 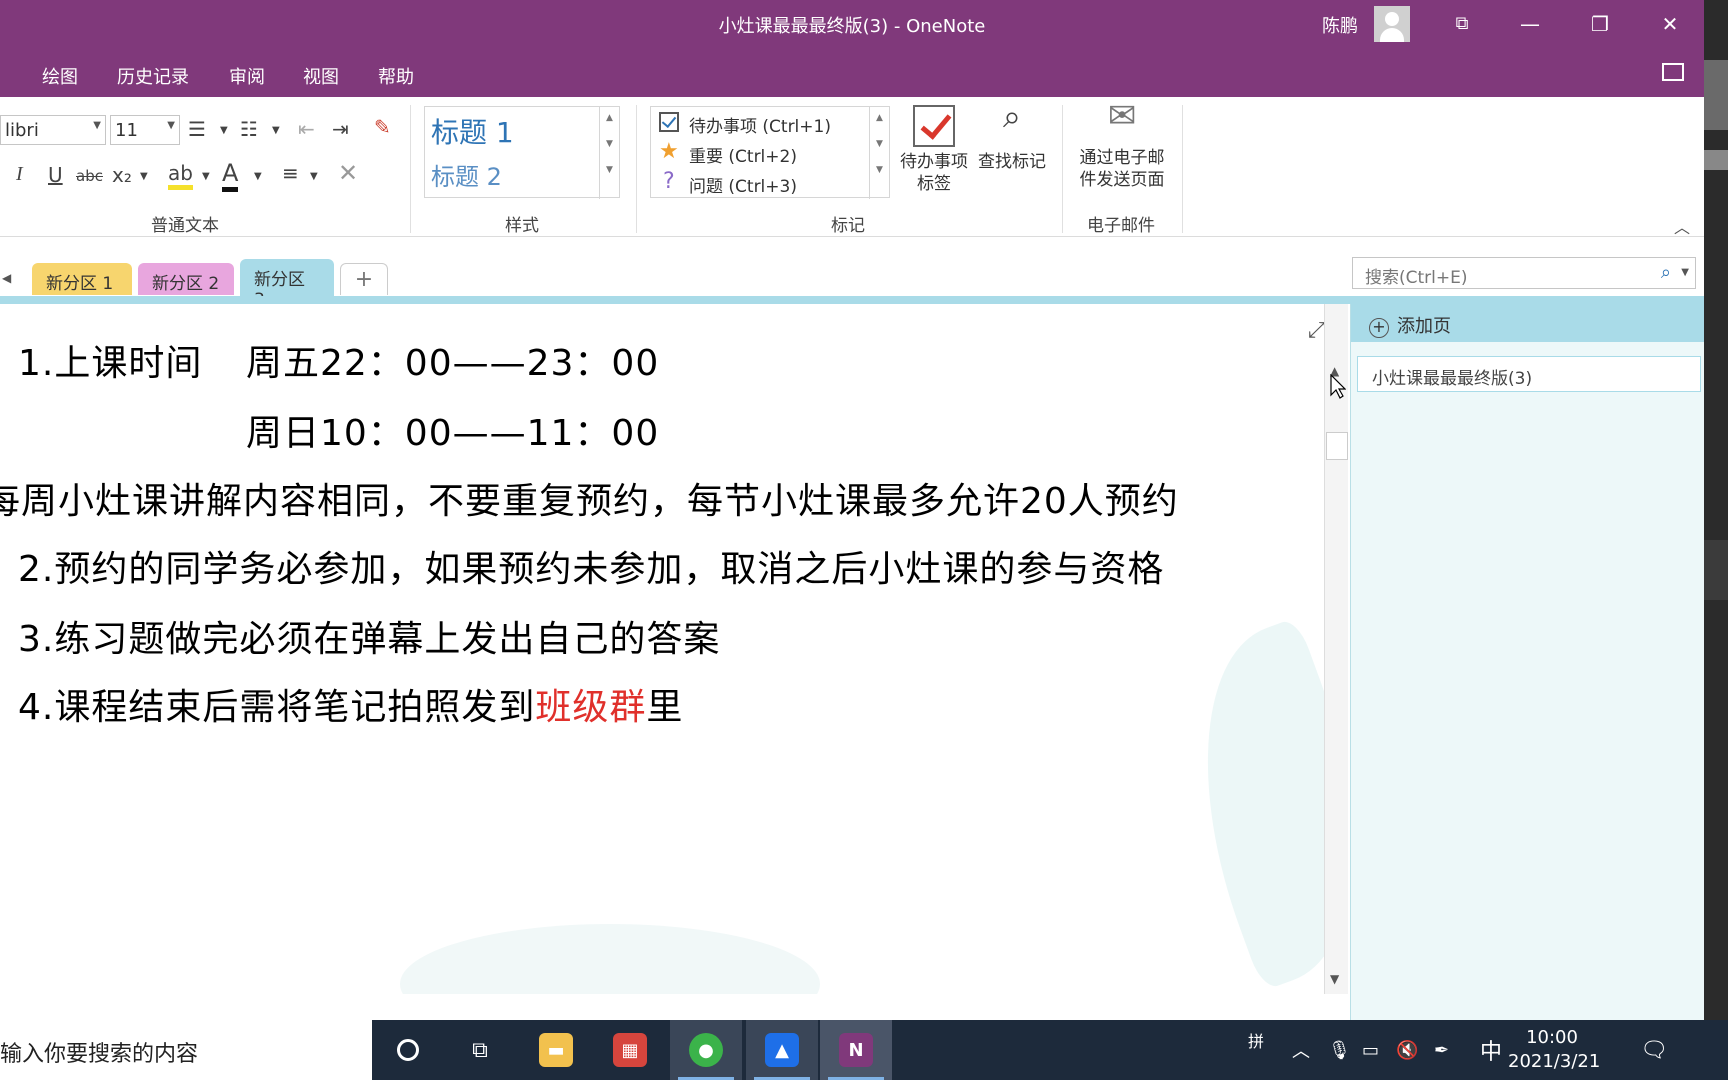 I want to click on pen-icon: ✒, so click(x=1441, y=1050).